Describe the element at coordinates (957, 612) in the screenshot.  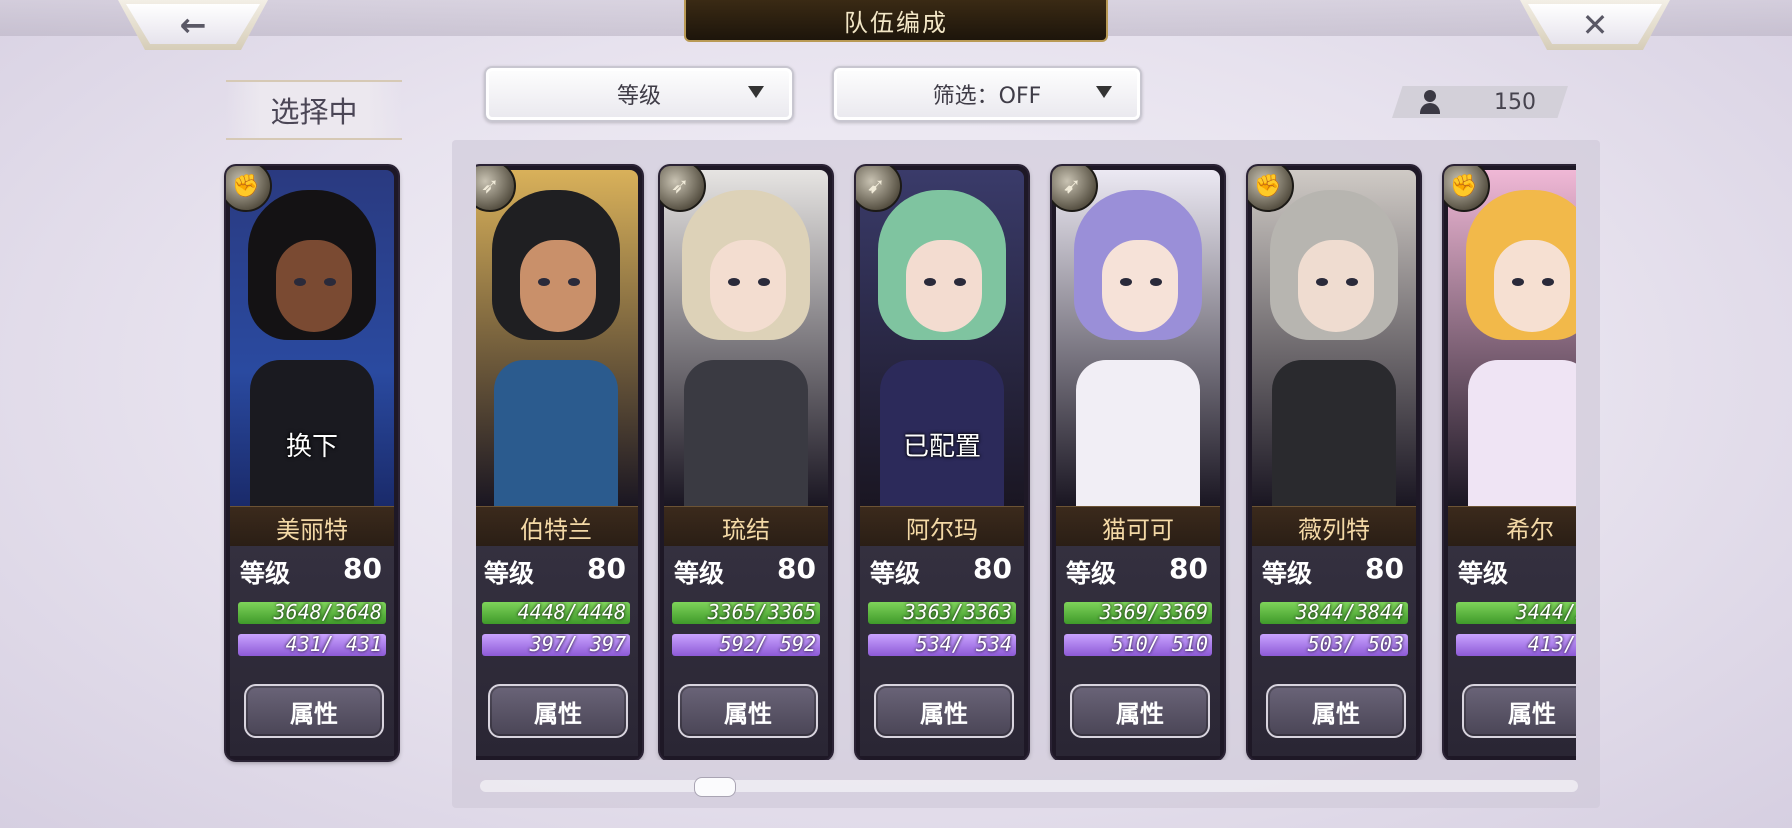
I see `hp-value: 3363/3363` at that location.